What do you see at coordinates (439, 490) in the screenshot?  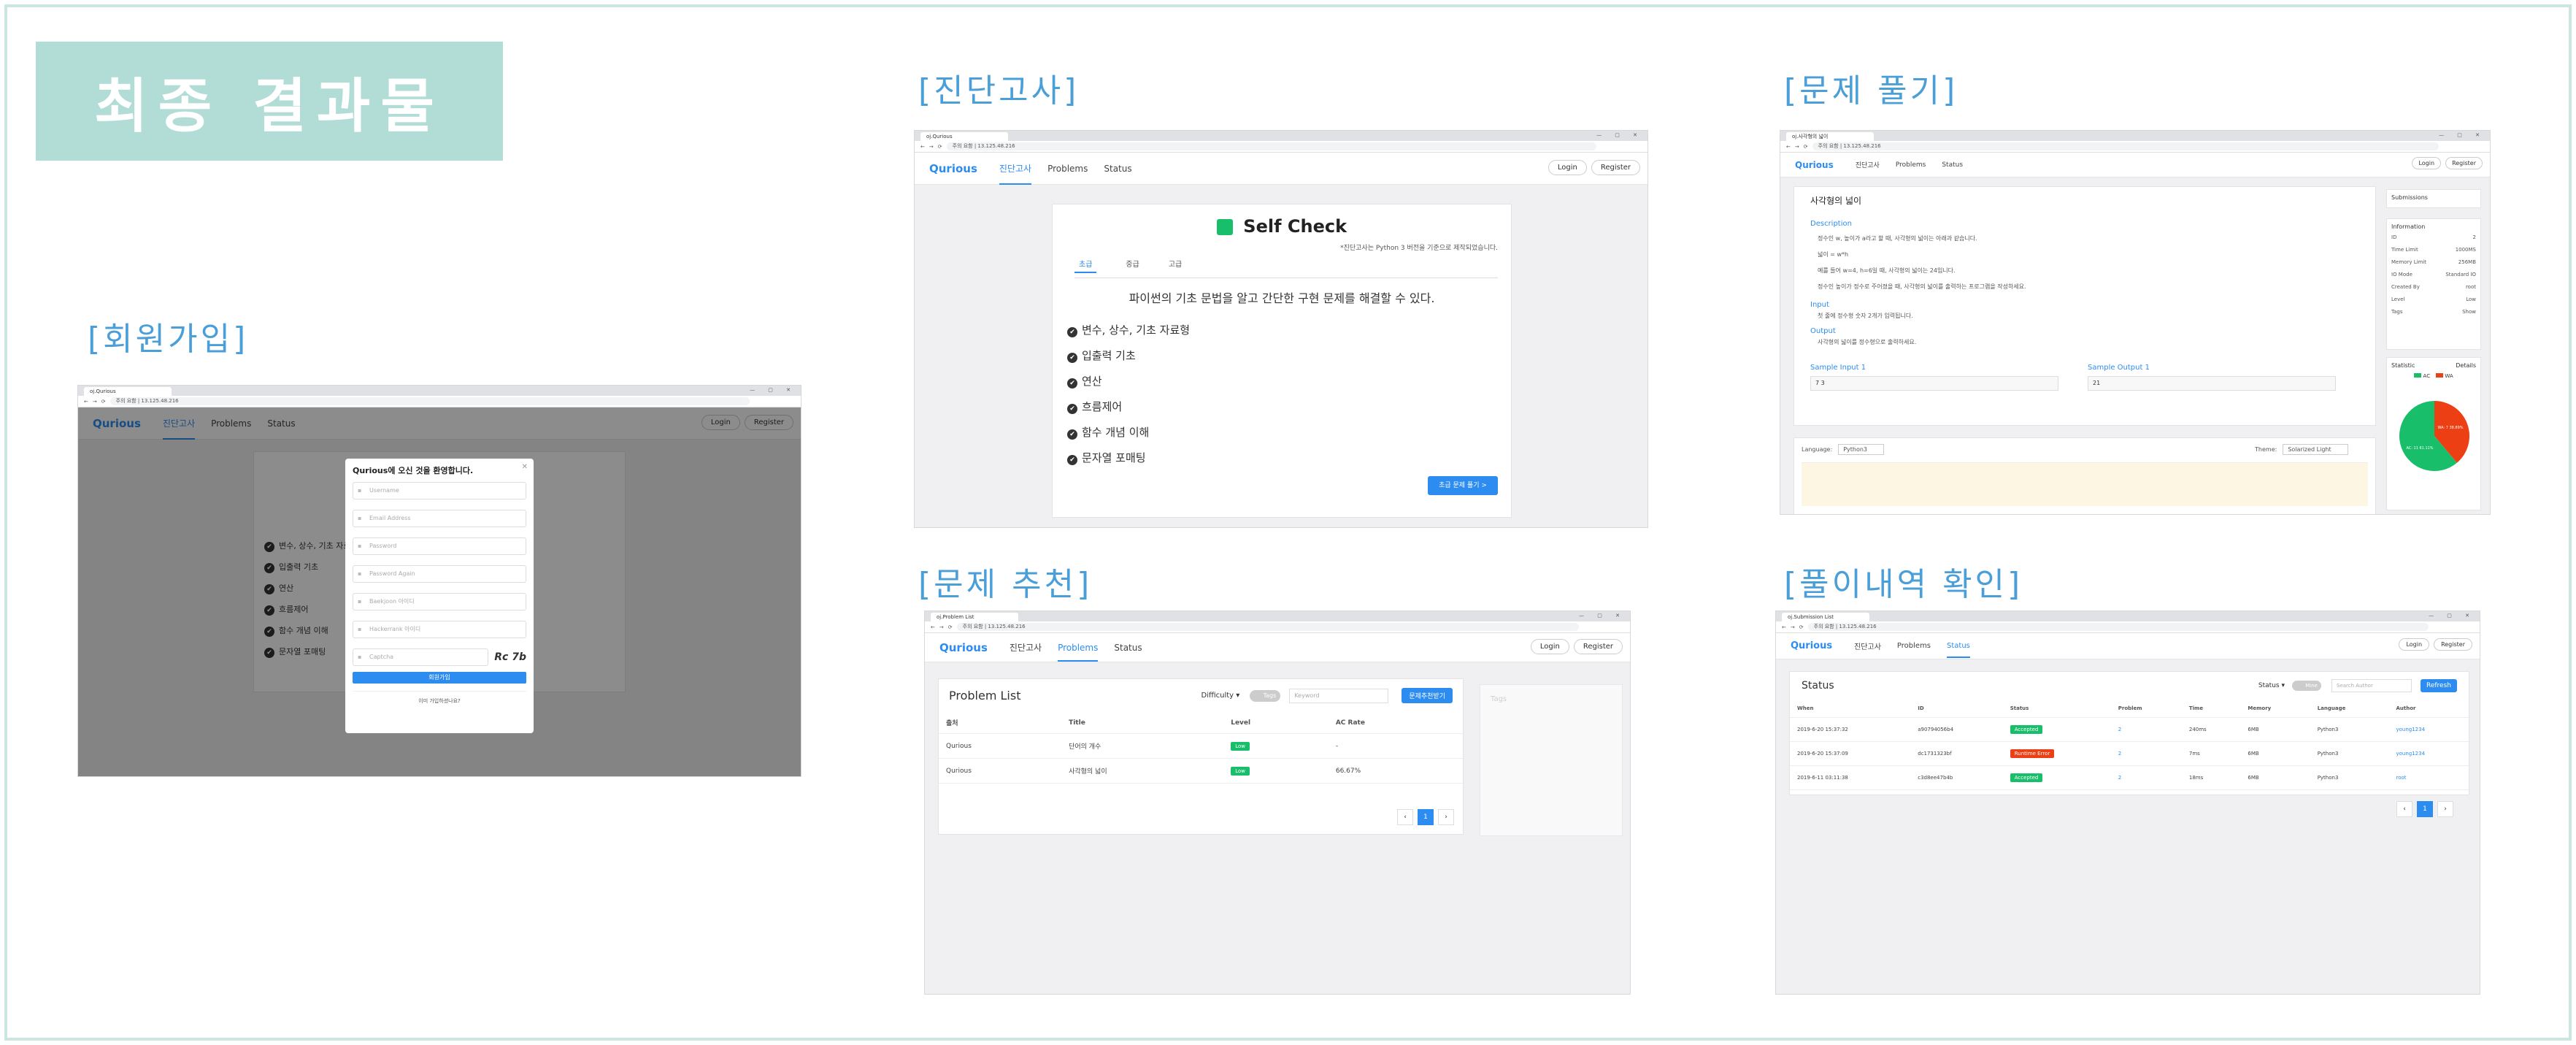 I see `username-field: Username` at bounding box center [439, 490].